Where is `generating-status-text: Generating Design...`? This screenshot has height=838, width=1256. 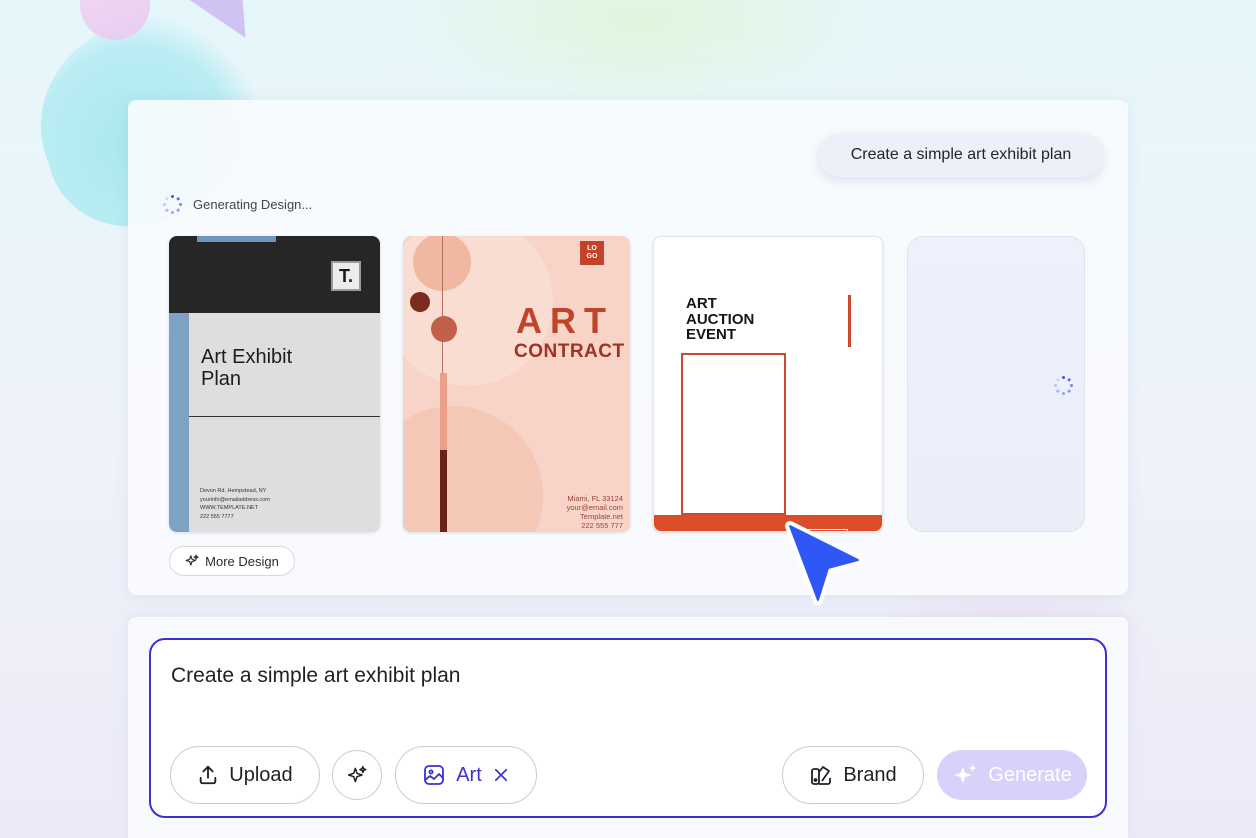 generating-status-text: Generating Design... is located at coordinates (253, 204).